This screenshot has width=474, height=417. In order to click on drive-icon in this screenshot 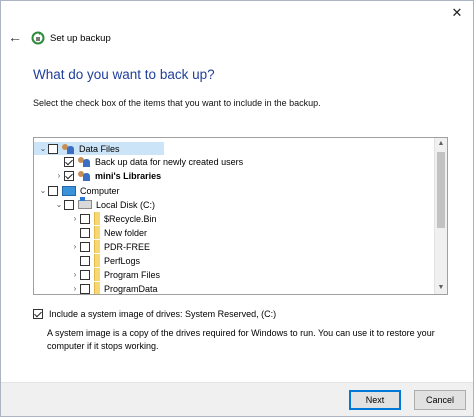, I will do `click(85, 203)`.